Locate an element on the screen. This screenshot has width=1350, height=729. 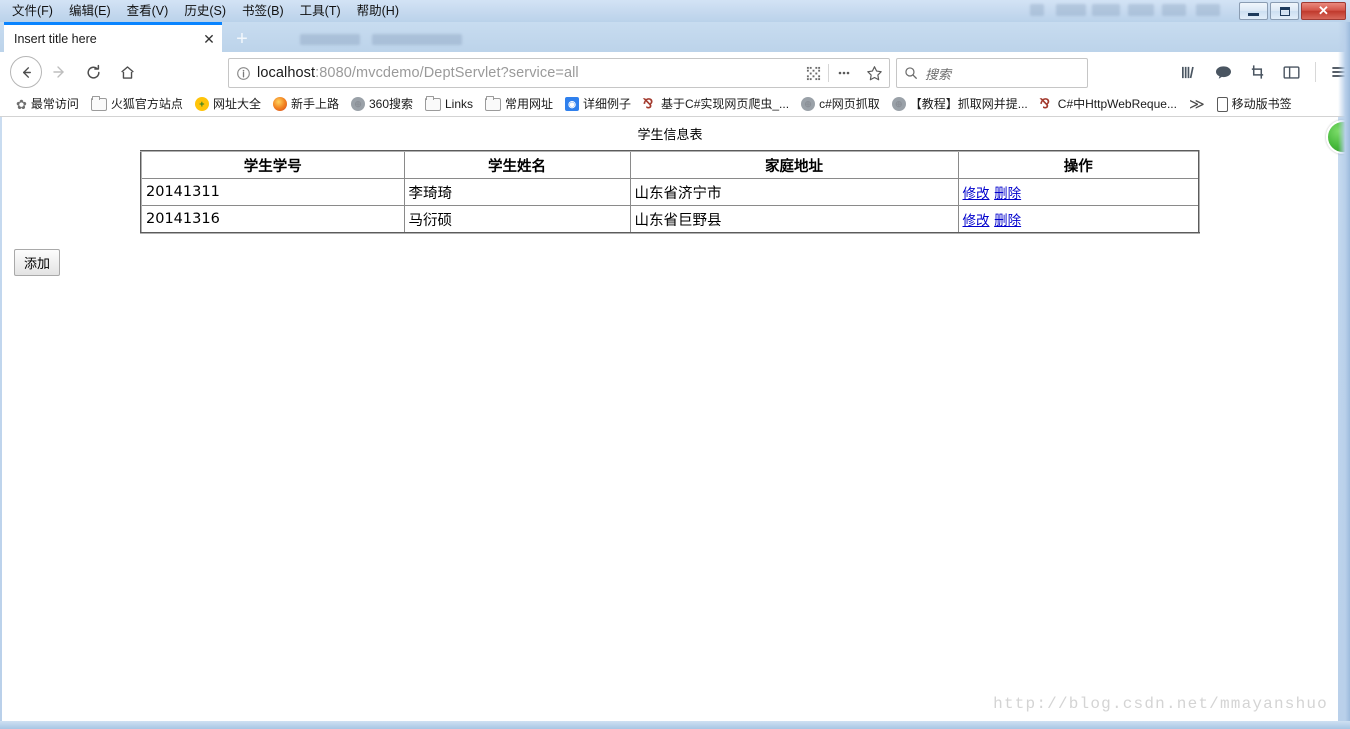
gear-icon: ✿ is located at coordinates (21, 104).